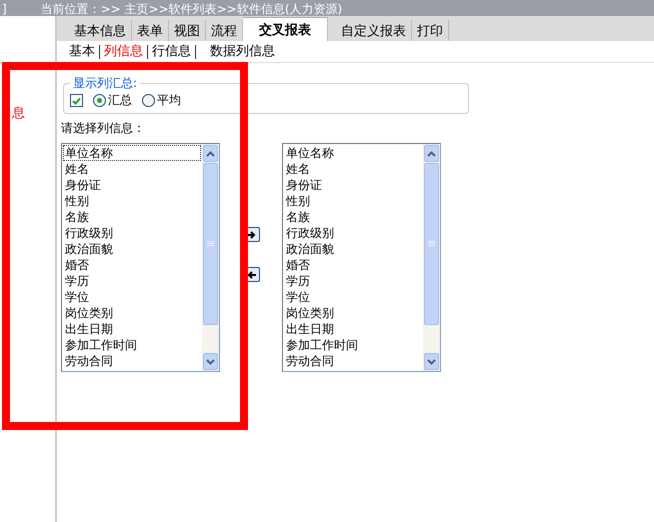 The image size is (654, 522). What do you see at coordinates (76, 100) in the screenshot?
I see `checkbox` at bounding box center [76, 100].